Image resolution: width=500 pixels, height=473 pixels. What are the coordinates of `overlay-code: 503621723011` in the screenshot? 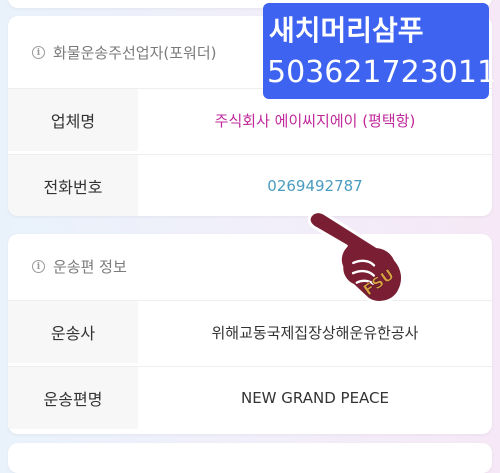 It's located at (382, 72).